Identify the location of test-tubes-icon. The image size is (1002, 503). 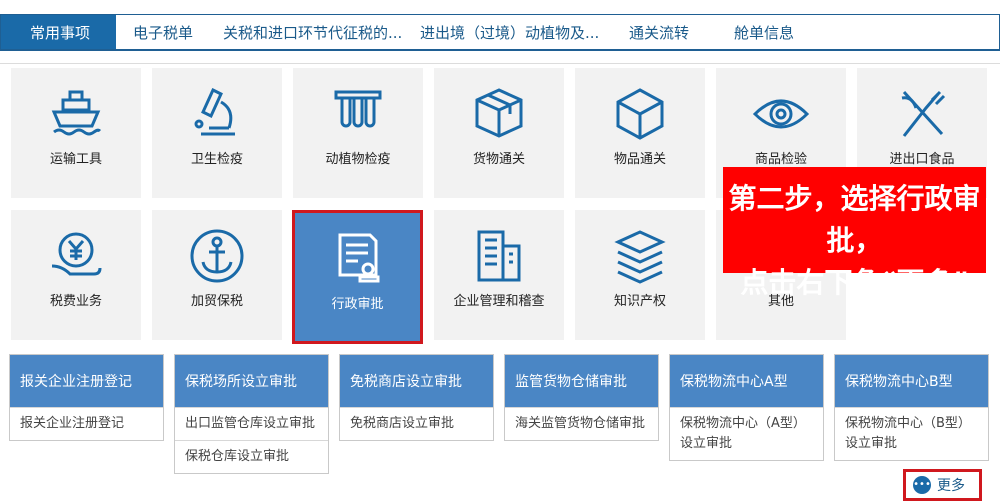
(358, 109).